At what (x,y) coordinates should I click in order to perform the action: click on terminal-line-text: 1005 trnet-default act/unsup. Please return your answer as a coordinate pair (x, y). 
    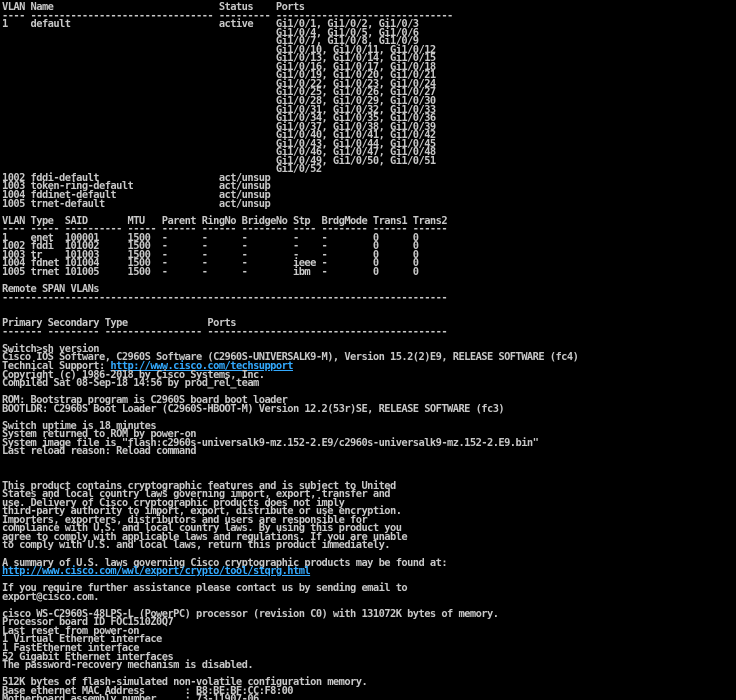
    Looking at the image, I should click on (136, 203).